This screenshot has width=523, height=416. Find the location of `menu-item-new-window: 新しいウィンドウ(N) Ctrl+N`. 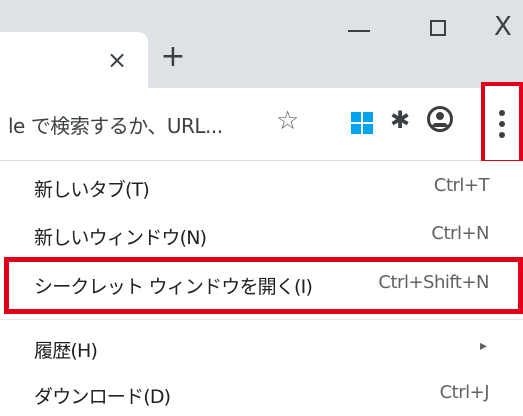

menu-item-new-window: 新しいウィンドウ(N) Ctrl+N is located at coordinates (261, 235).